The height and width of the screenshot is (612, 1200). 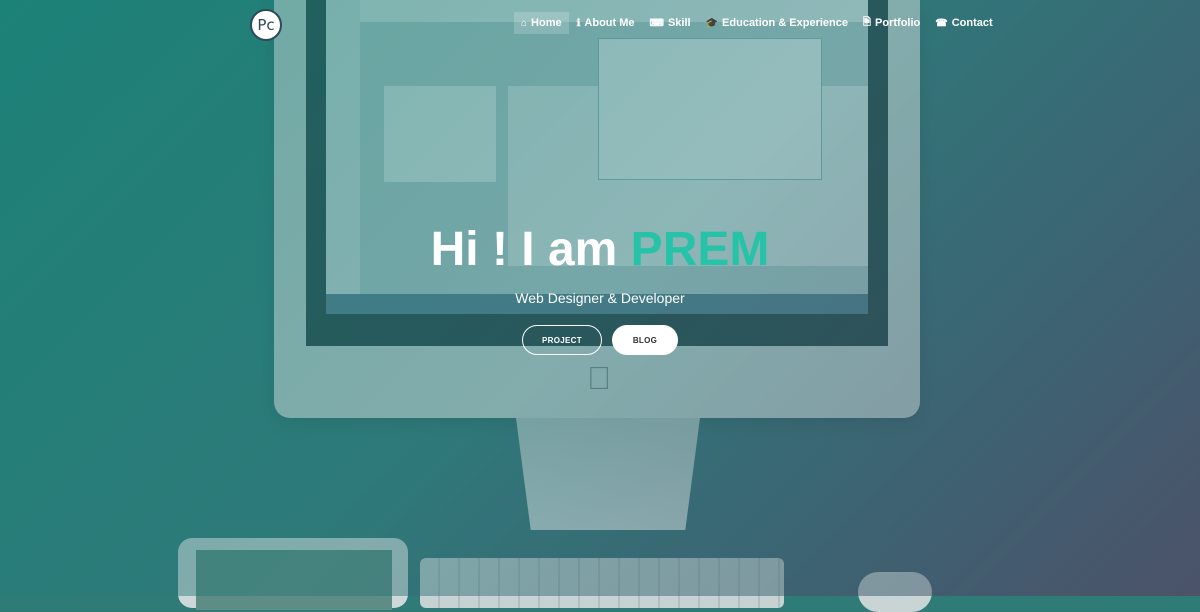 What do you see at coordinates (578, 23) in the screenshot?
I see `info-icon: ℹ` at bounding box center [578, 23].